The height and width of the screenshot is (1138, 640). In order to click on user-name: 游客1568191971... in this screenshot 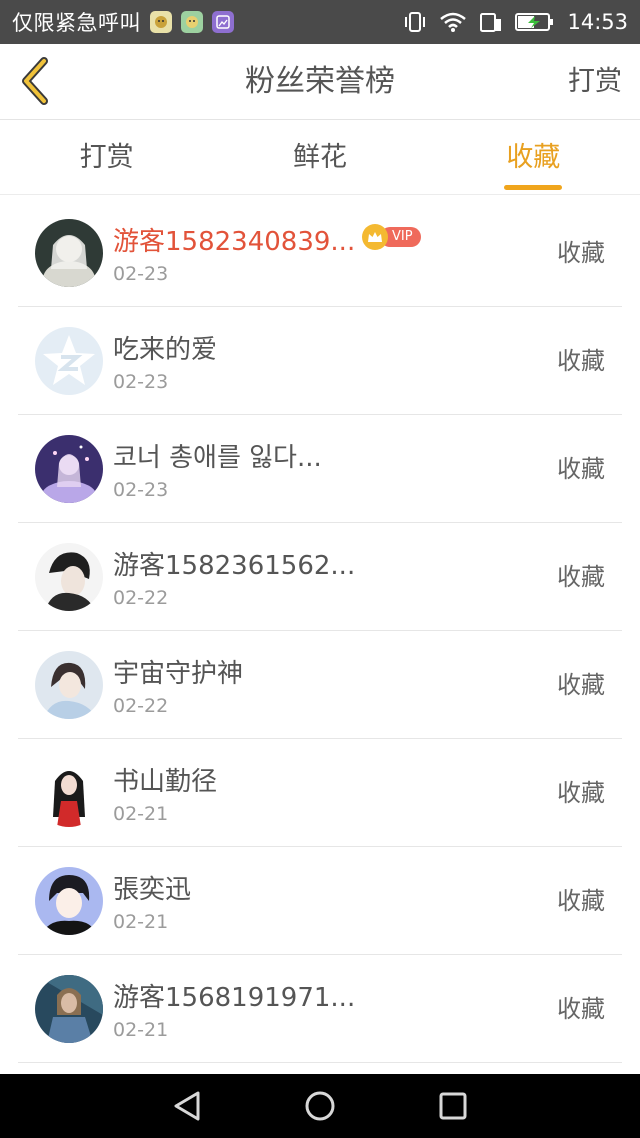, I will do `click(234, 998)`.